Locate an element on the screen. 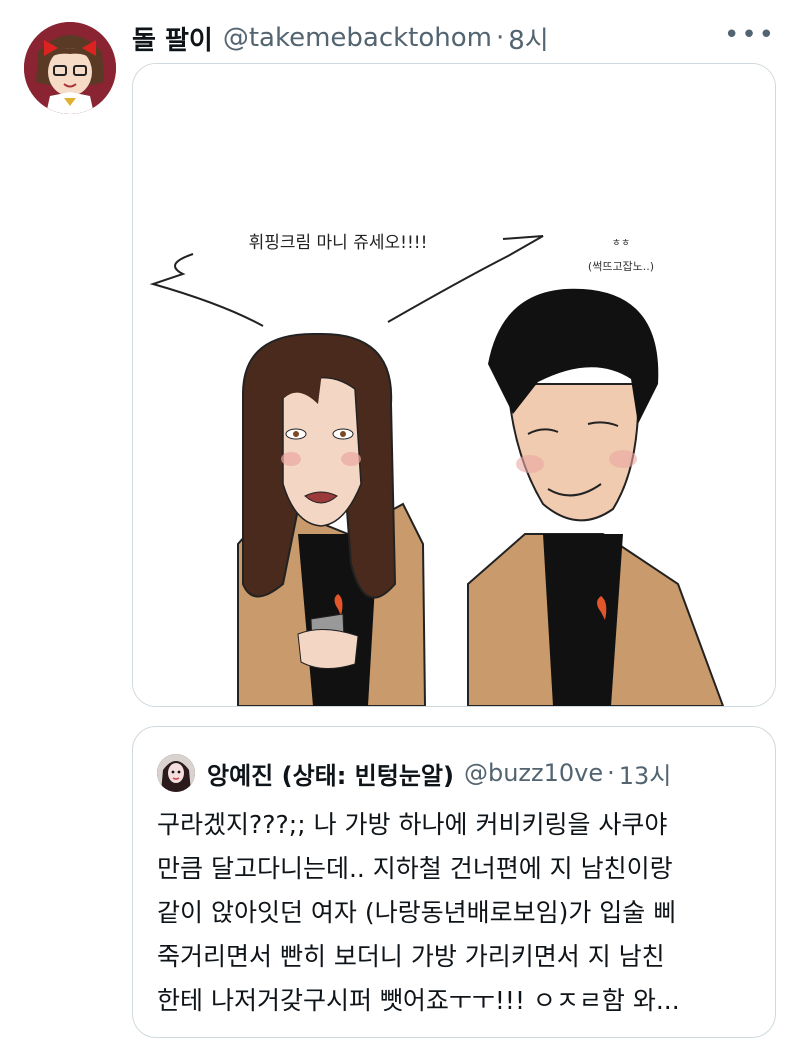 The image size is (800, 1038). quoted-display-name: 앙예진 (상태: 빈텅눈알) is located at coordinates (330, 773).